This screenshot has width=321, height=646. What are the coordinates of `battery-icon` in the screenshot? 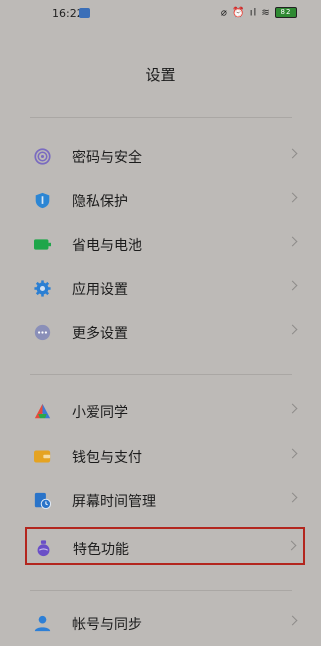 It's located at (42, 244).